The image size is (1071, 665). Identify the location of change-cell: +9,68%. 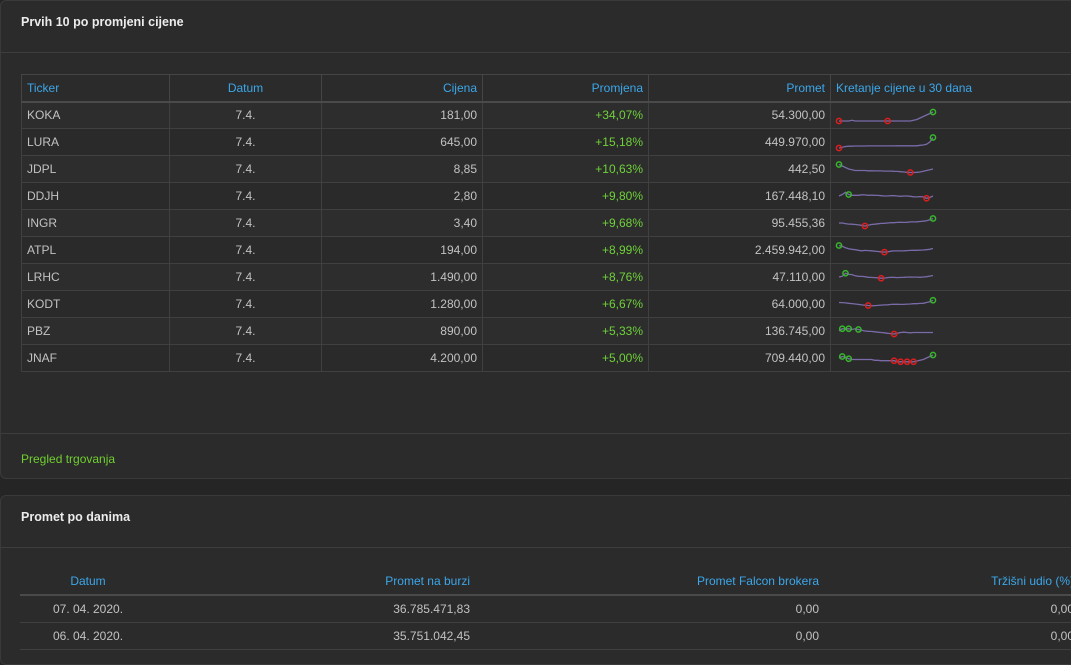
(566, 223).